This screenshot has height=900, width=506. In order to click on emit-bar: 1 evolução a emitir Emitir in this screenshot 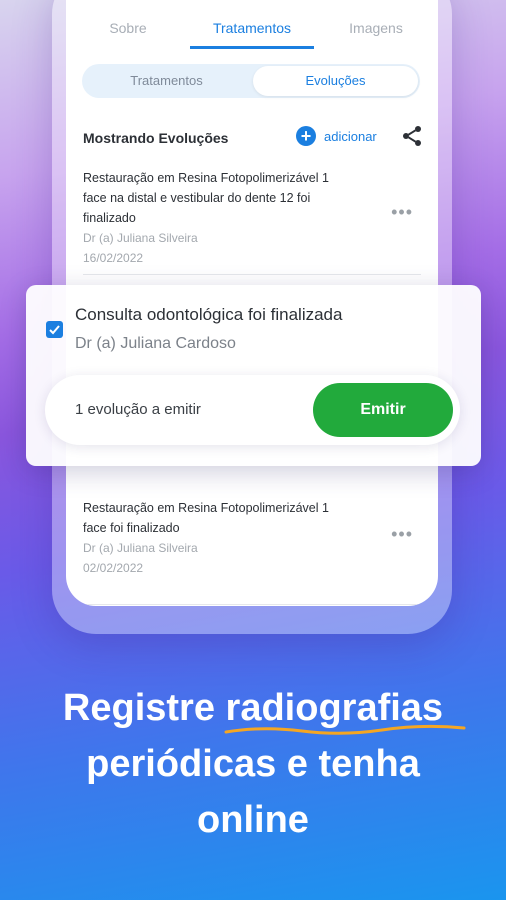, I will do `click(252, 410)`.